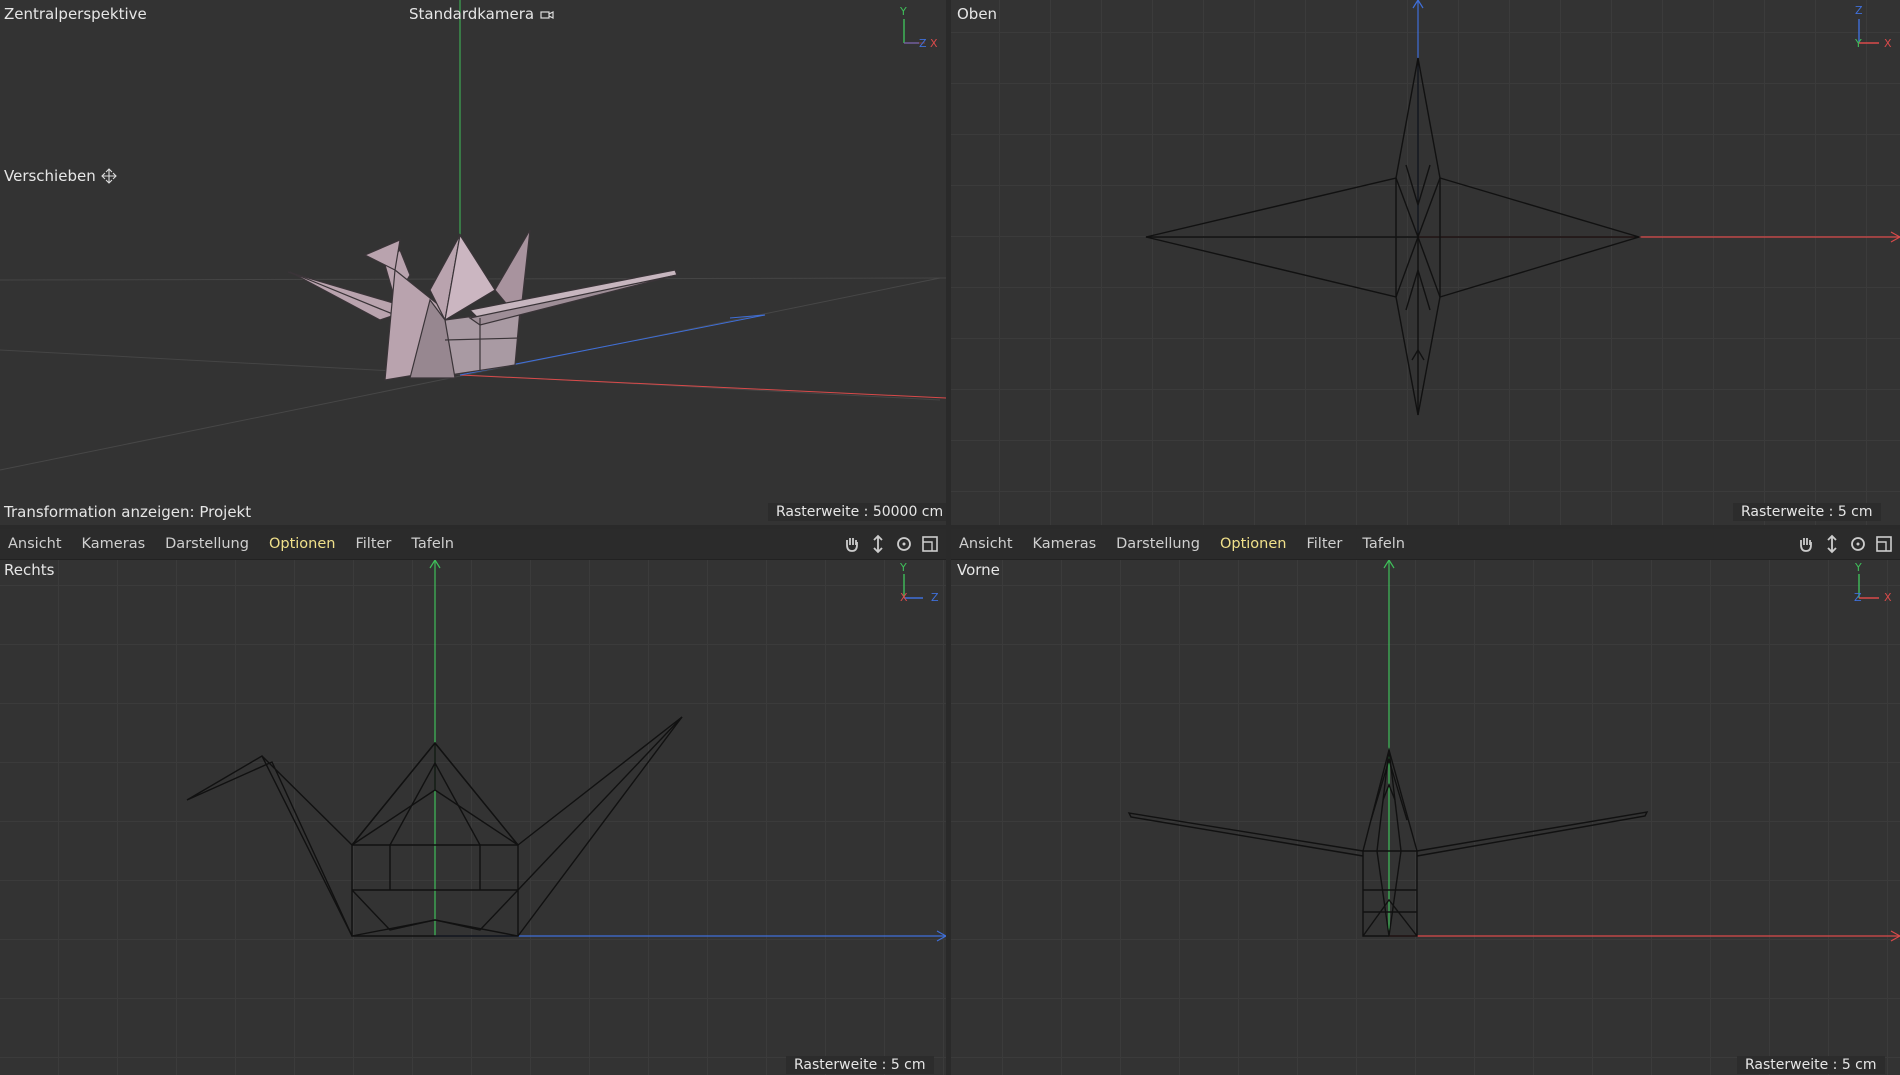 Image resolution: width=1900 pixels, height=1075 pixels. What do you see at coordinates (29, 570) in the screenshot?
I see `viewport-title: Rechts` at bounding box center [29, 570].